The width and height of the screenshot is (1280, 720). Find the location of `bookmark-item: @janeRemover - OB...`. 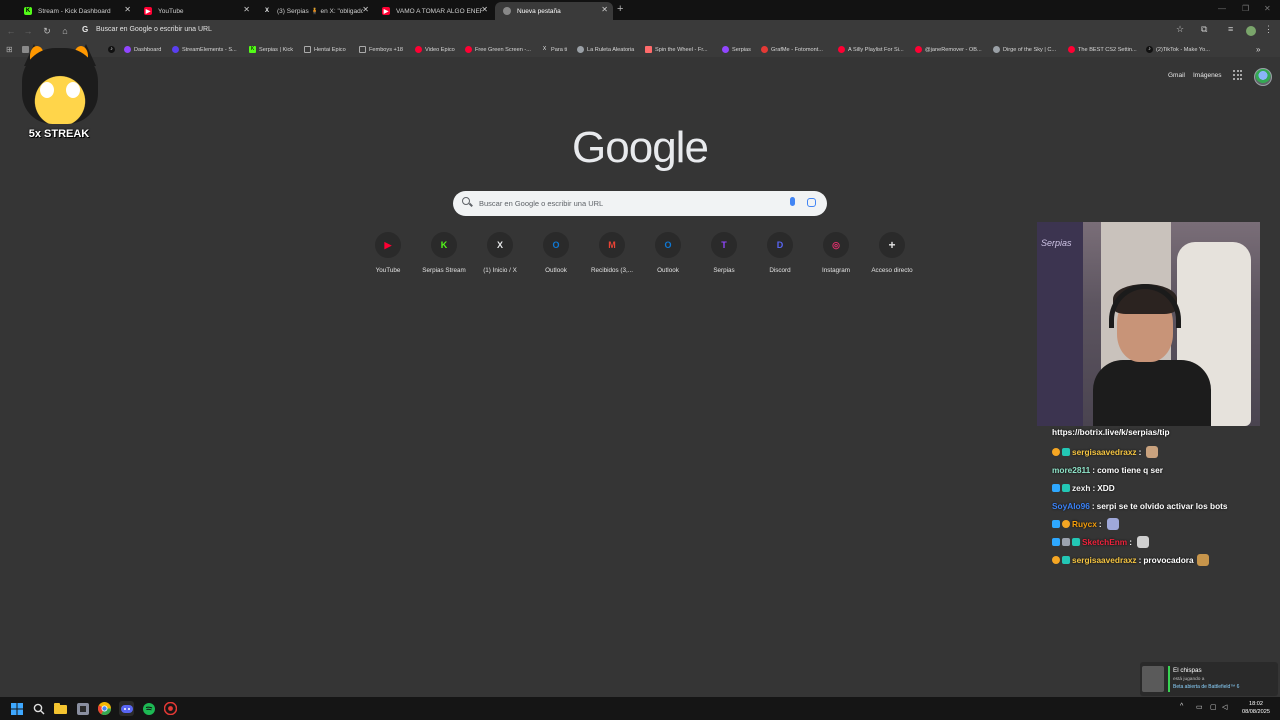

bookmark-item: @janeRemover - OB... is located at coordinates (948, 49).